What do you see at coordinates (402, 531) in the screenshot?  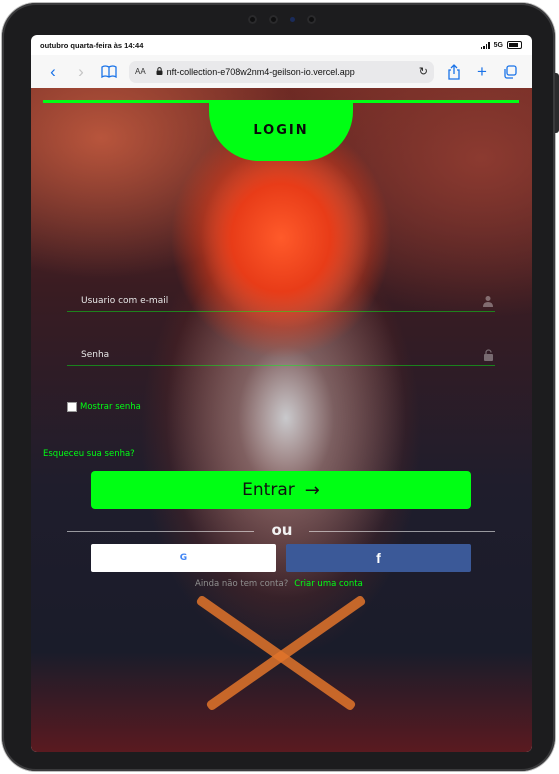 I see `divider-right` at bounding box center [402, 531].